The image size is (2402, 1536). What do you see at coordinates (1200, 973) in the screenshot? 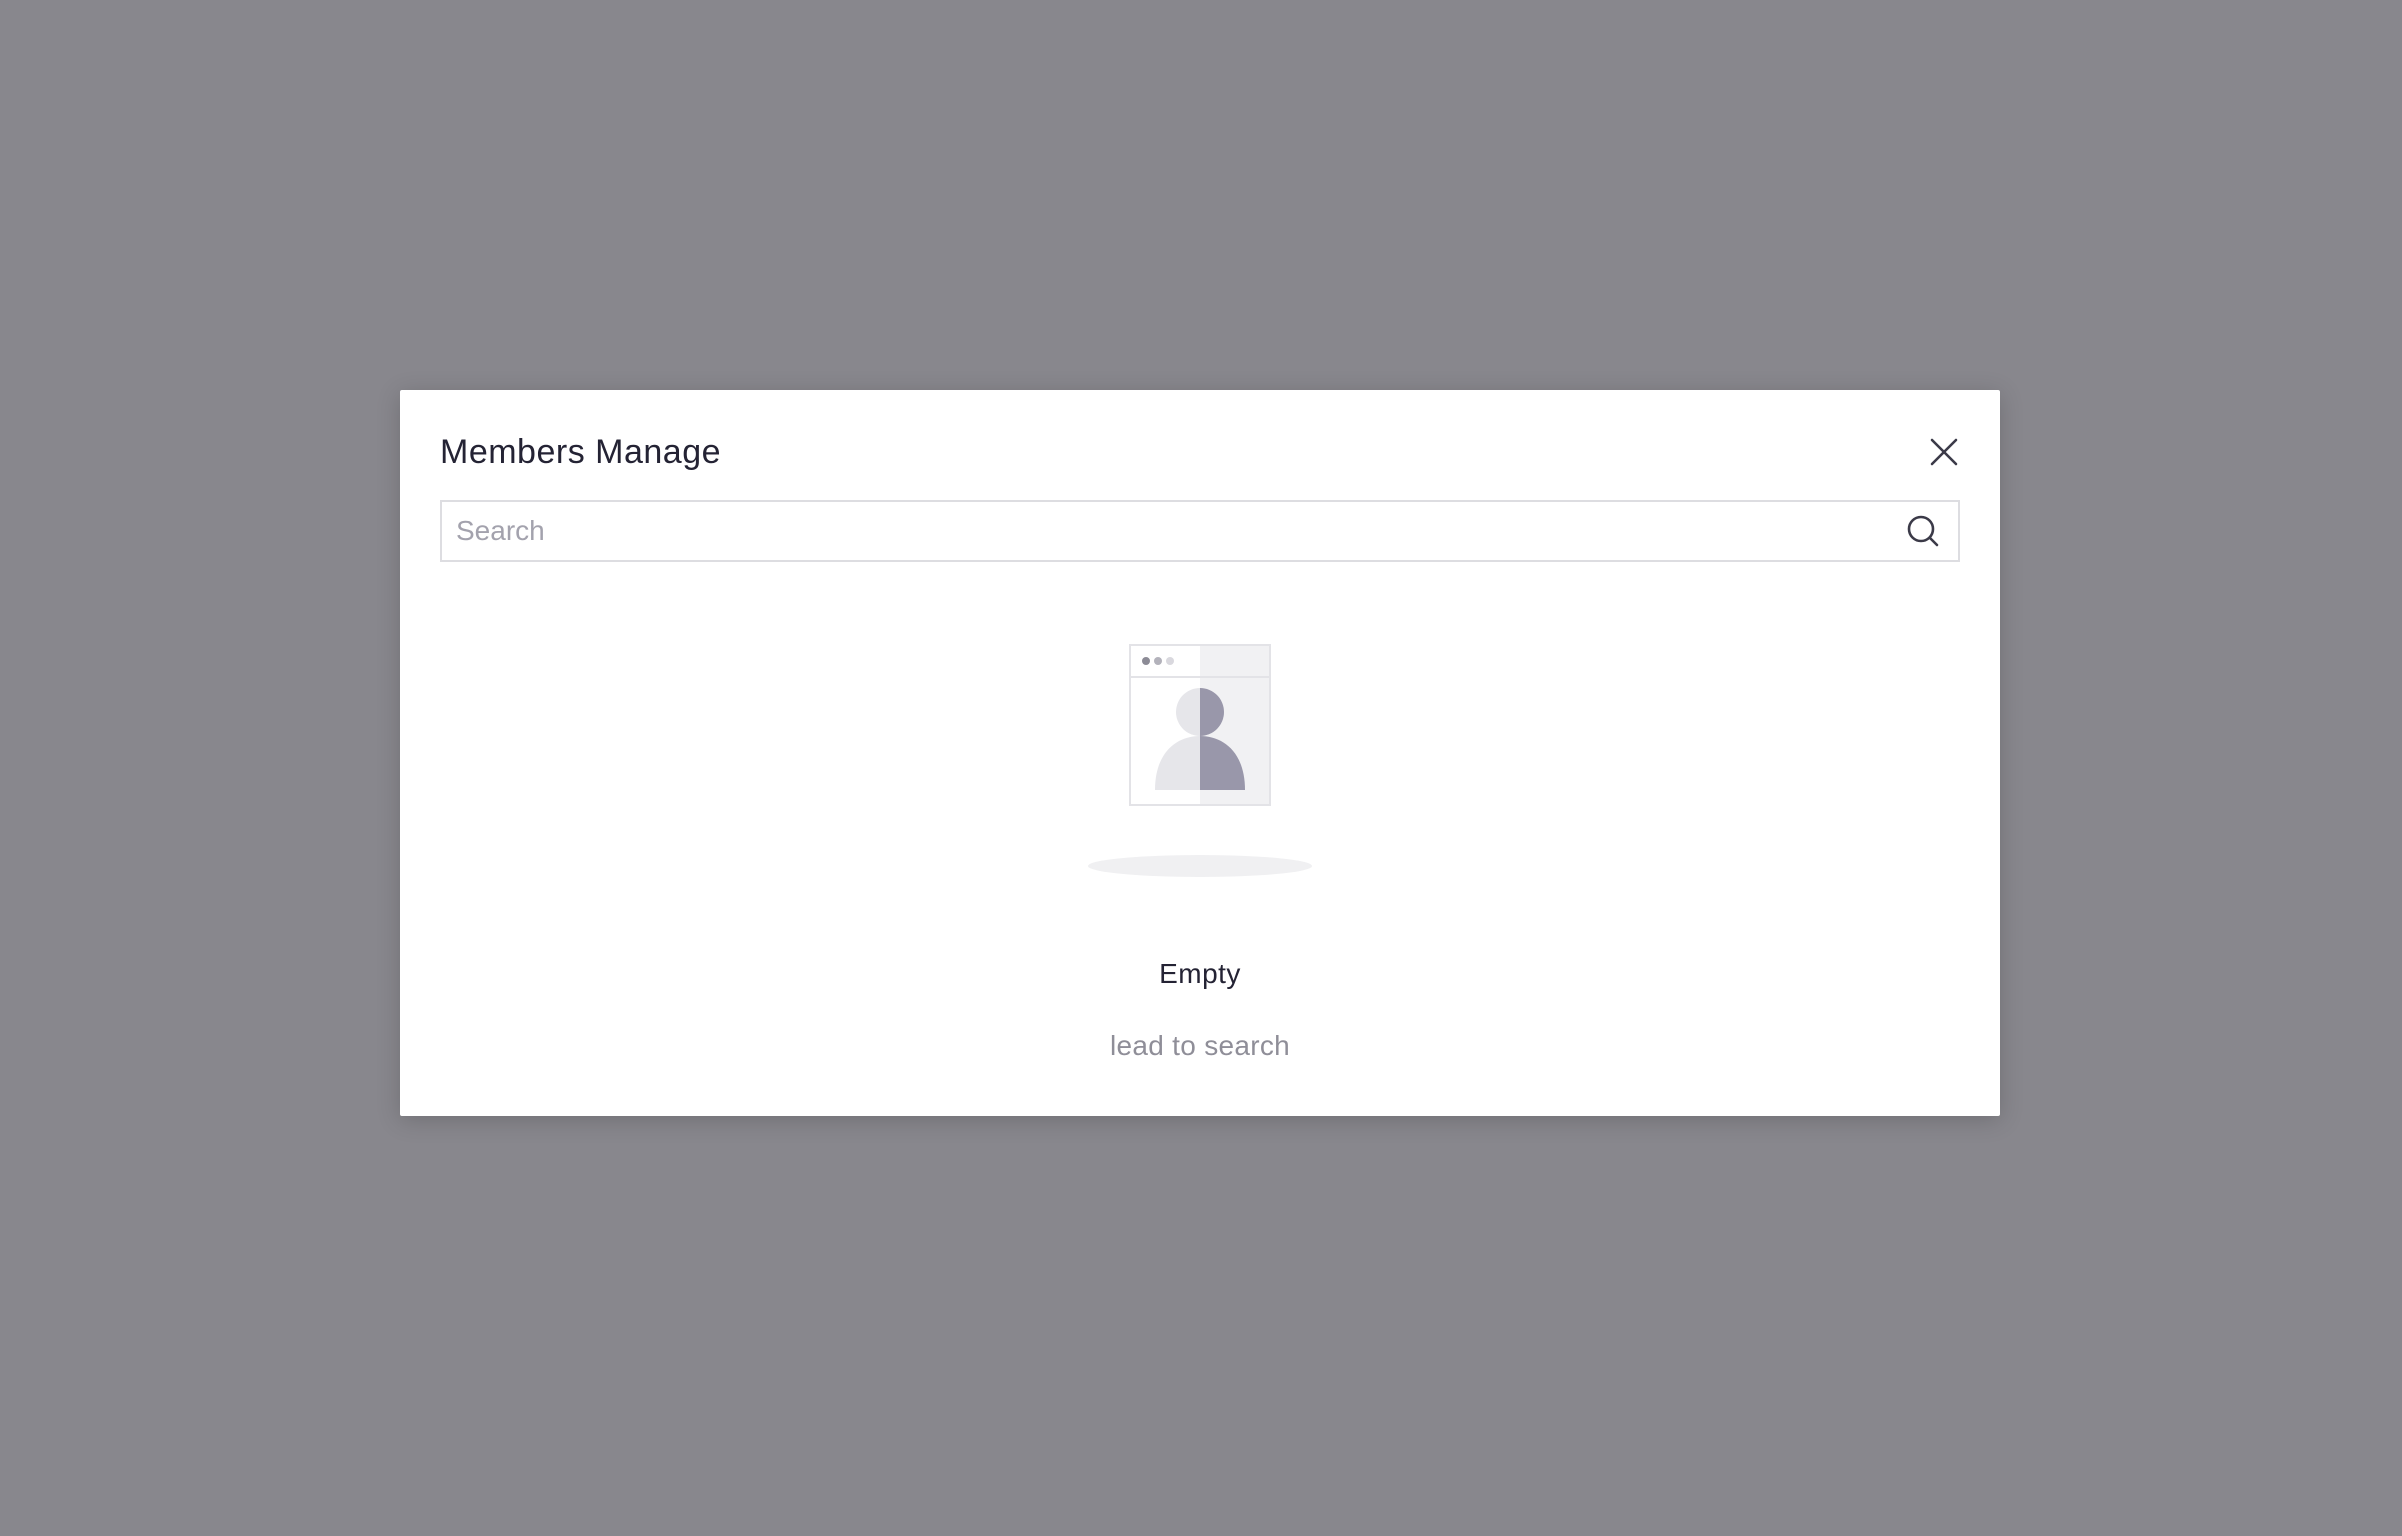
I see `empty-state-title: Empty` at bounding box center [1200, 973].